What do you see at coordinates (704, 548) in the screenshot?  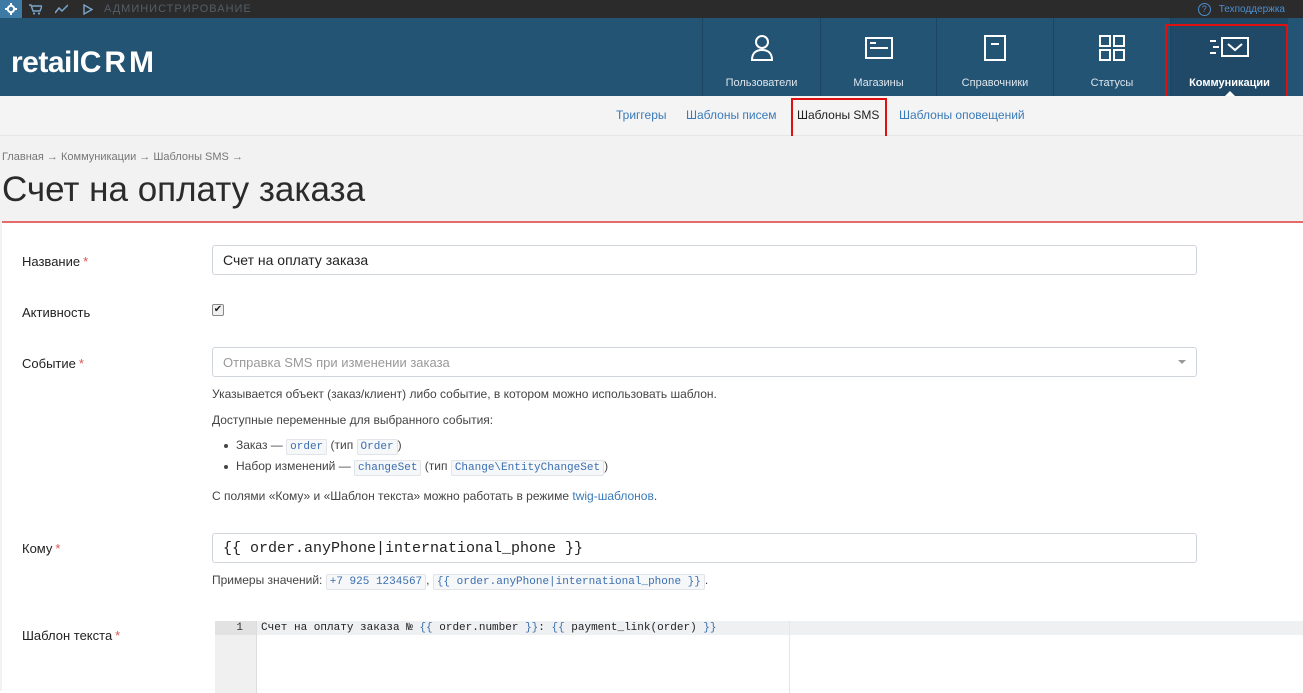 I see `to-input: {{ order.anyPhone|international_phone }}` at bounding box center [704, 548].